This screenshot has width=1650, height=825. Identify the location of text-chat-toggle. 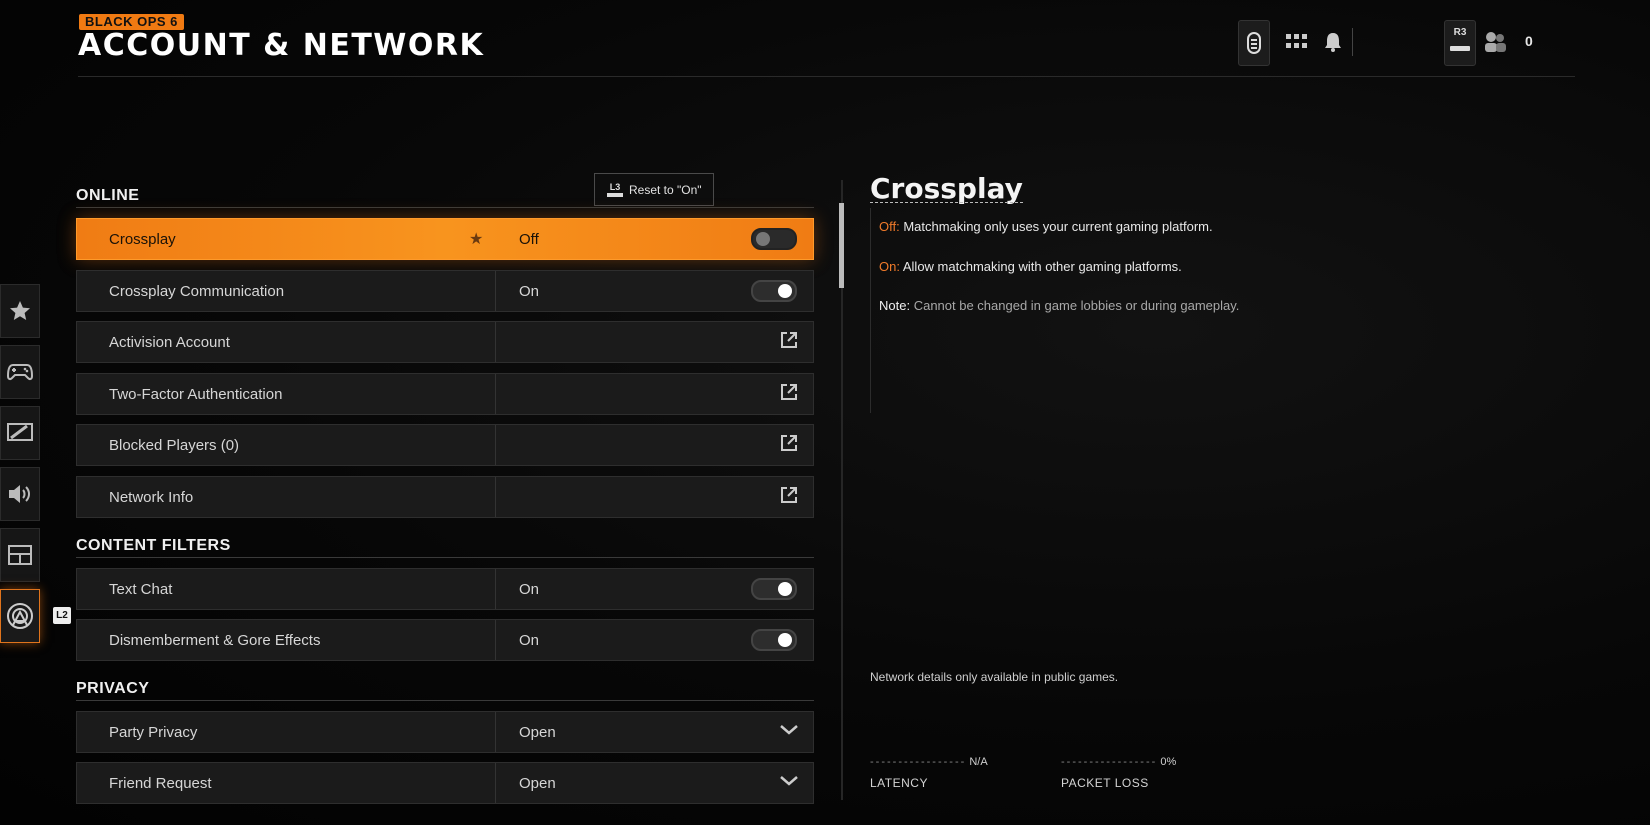
(774, 589).